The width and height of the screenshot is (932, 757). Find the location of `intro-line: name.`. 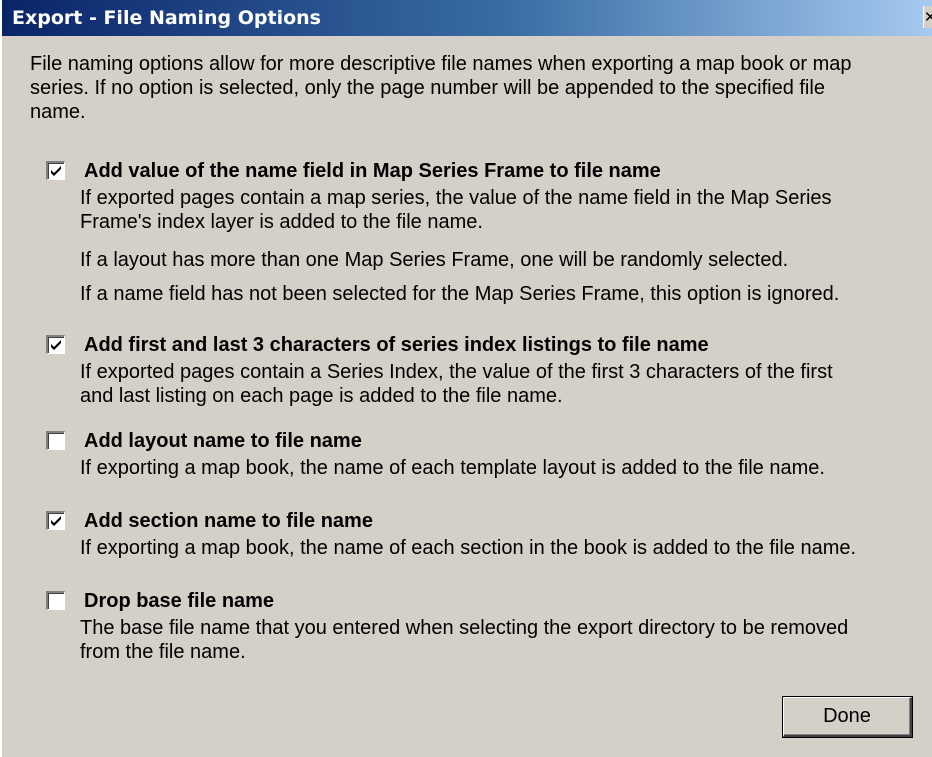

intro-line: name. is located at coordinates (58, 112).